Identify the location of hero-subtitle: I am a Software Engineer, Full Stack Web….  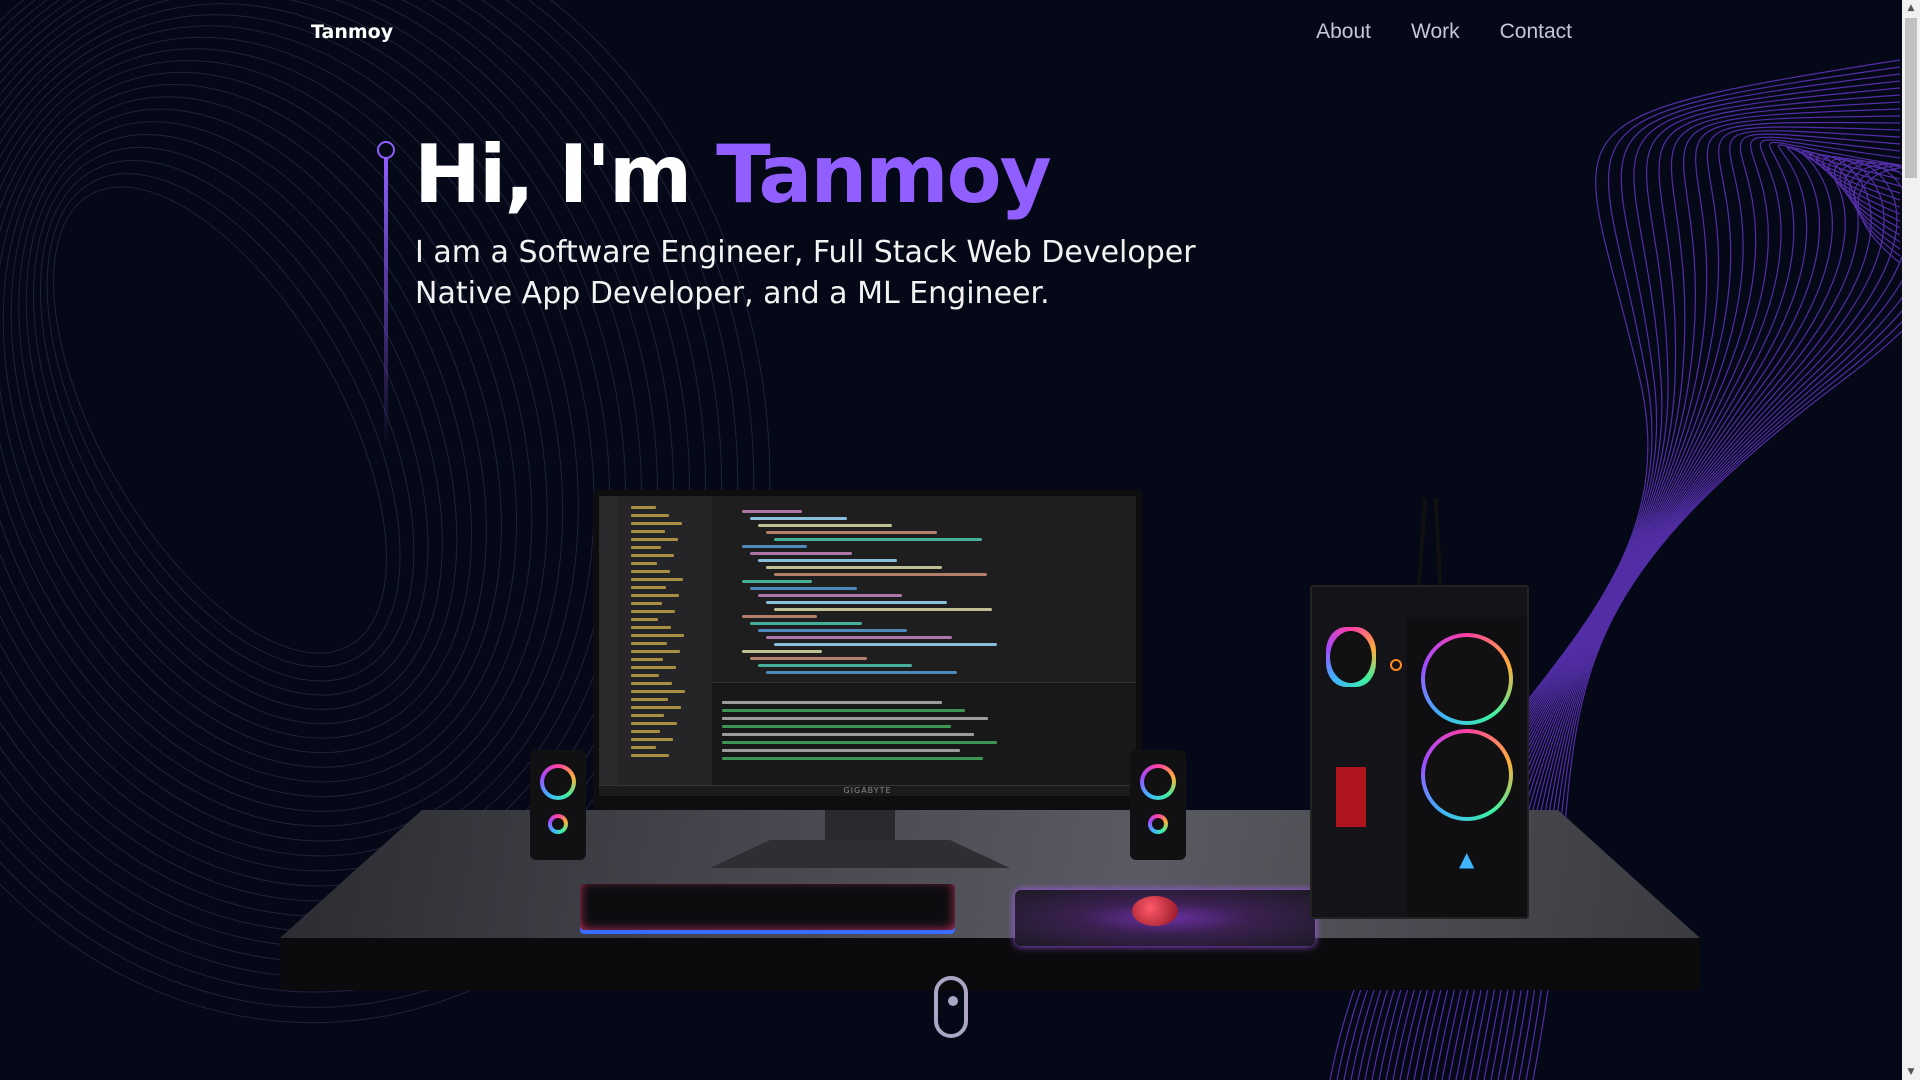
(825, 273).